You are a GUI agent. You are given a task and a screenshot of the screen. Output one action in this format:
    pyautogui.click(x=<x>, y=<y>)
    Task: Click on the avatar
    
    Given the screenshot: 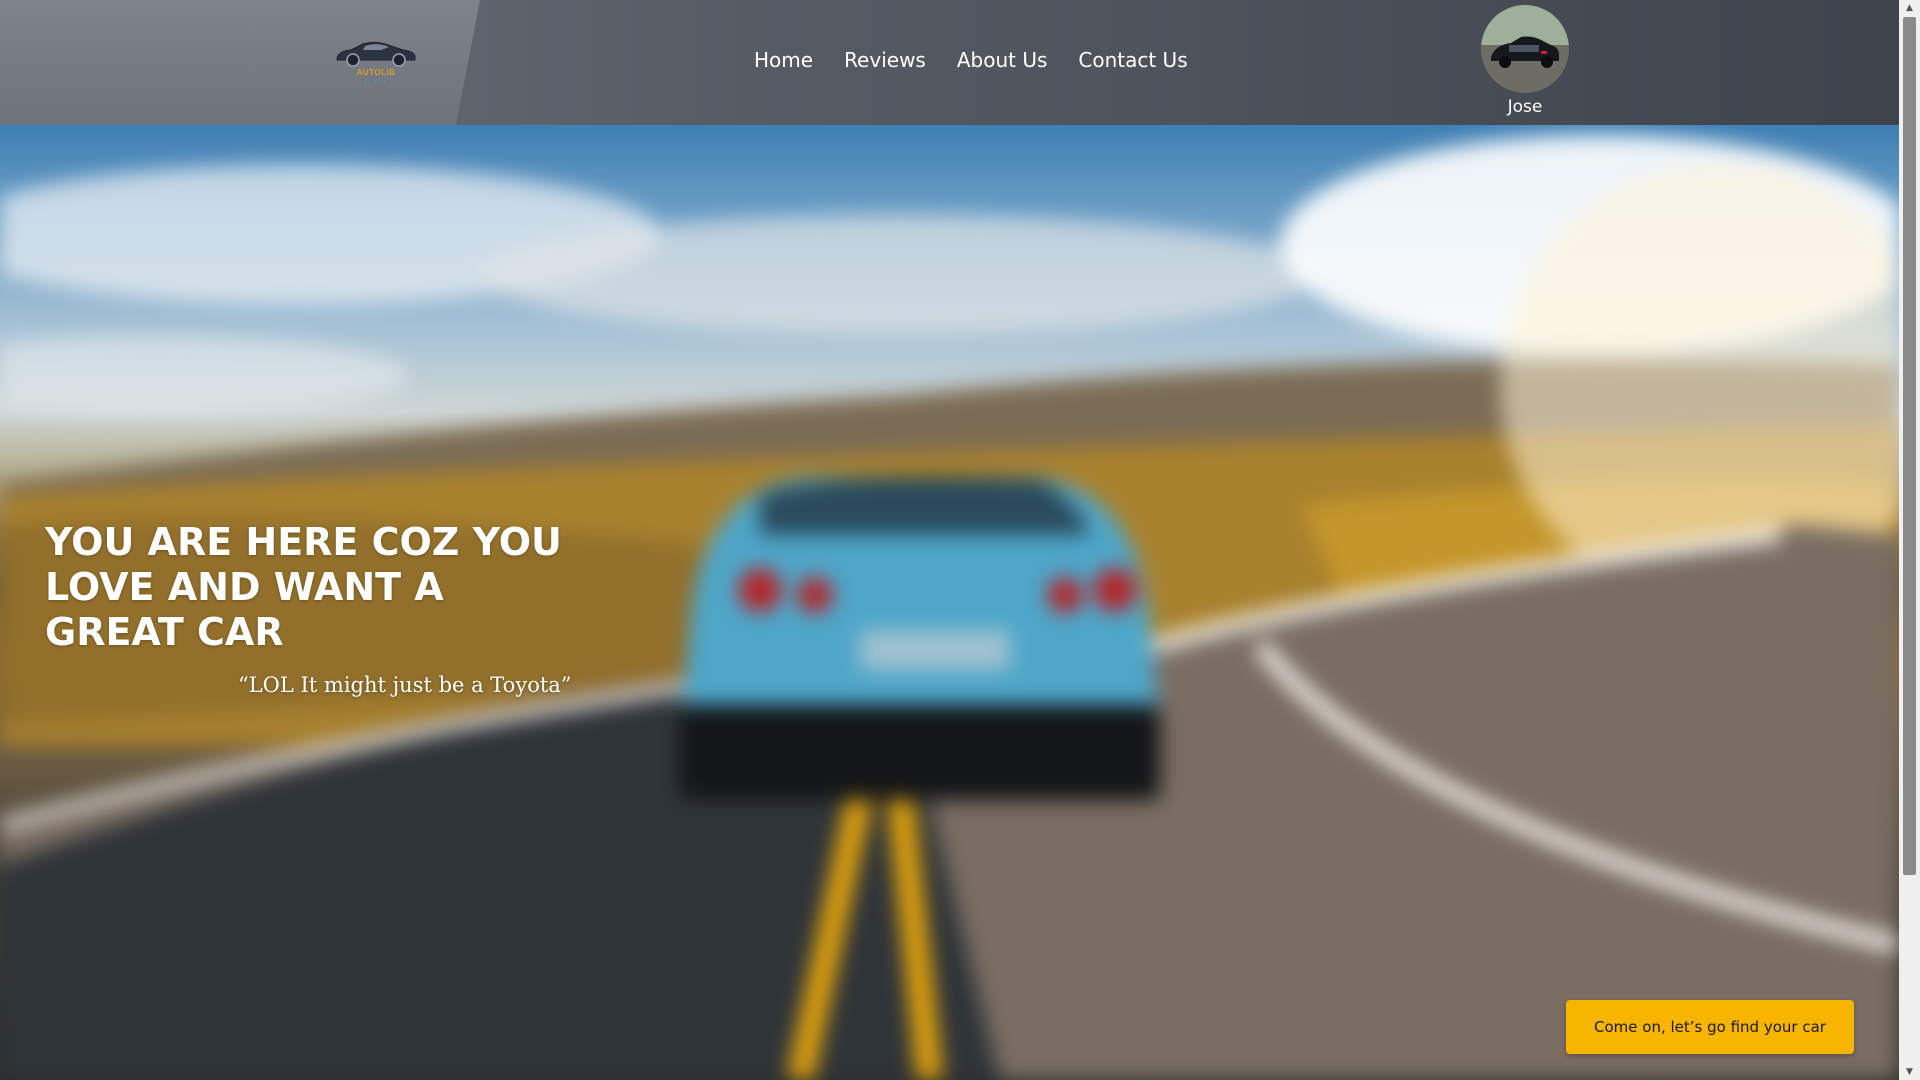 What is the action you would take?
    pyautogui.click(x=1525, y=49)
    